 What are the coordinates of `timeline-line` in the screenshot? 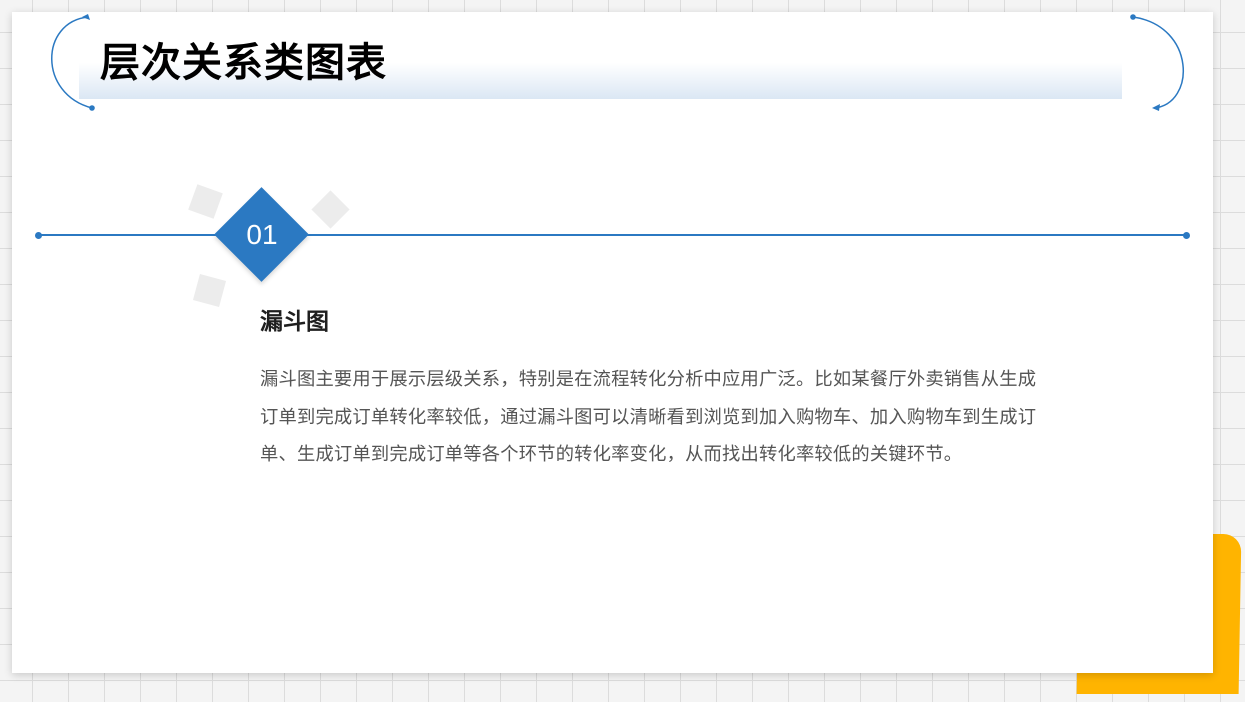 It's located at (613, 235).